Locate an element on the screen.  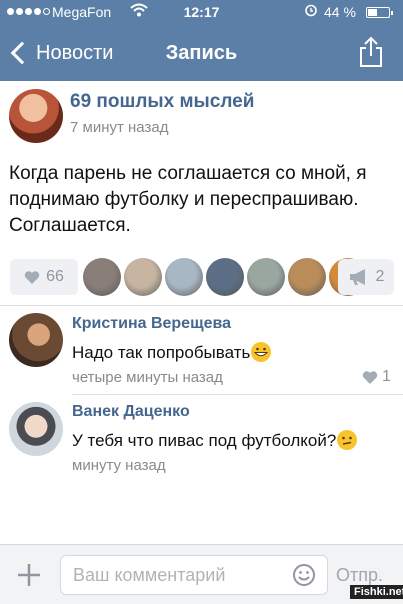
comment-text: Надо так попробывать is located at coordinates (172, 352).